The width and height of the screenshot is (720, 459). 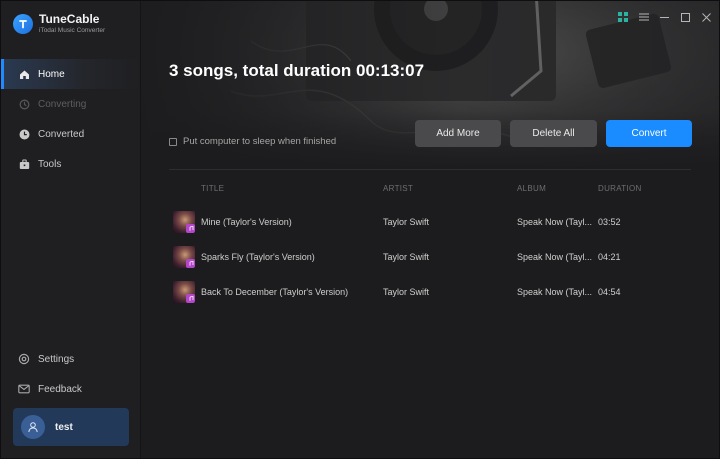 What do you see at coordinates (173, 141) in the screenshot?
I see `sleep-checkbox` at bounding box center [173, 141].